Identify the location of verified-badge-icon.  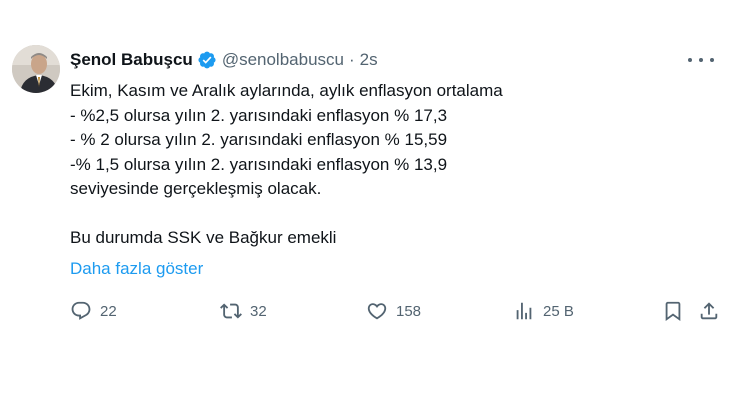
(207, 60).